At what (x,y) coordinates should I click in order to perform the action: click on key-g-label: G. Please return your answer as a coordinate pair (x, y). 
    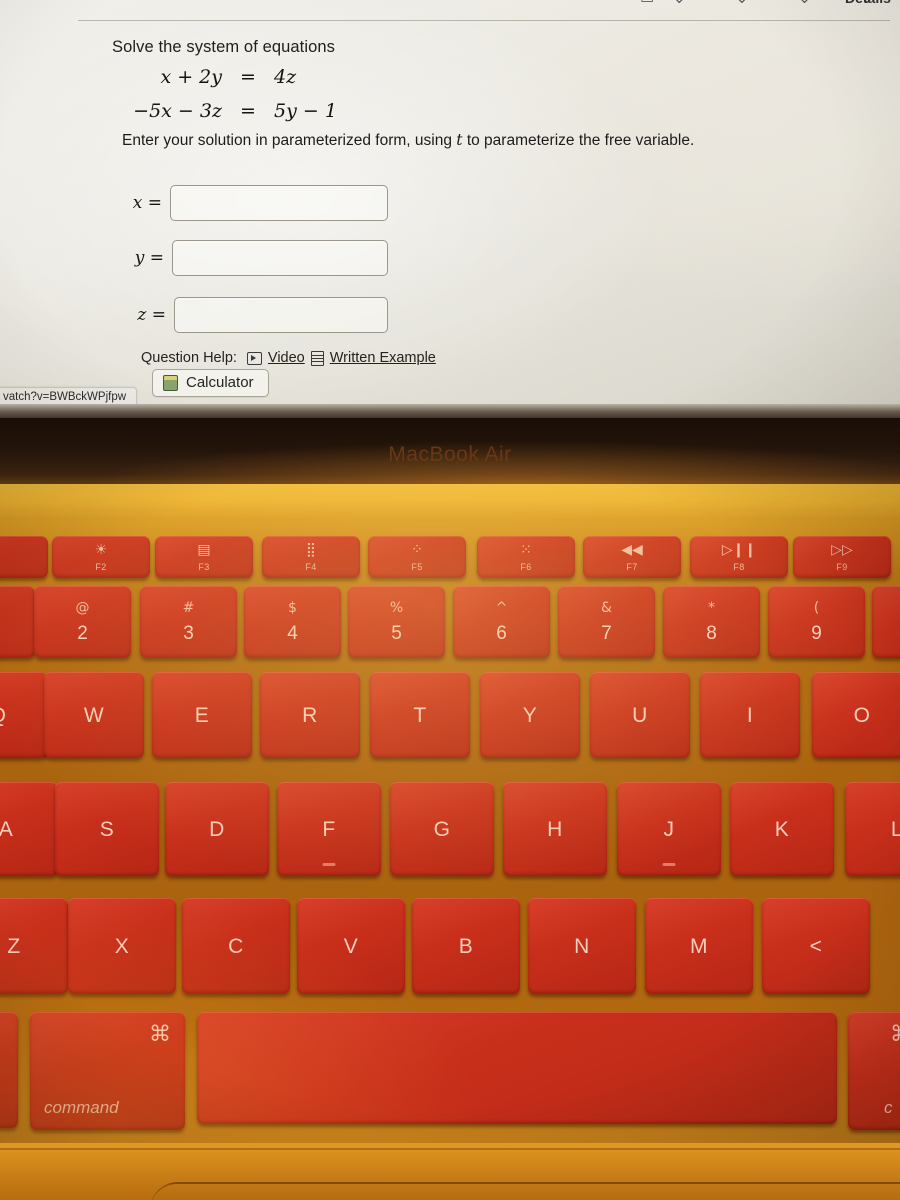
    Looking at the image, I should click on (442, 829).